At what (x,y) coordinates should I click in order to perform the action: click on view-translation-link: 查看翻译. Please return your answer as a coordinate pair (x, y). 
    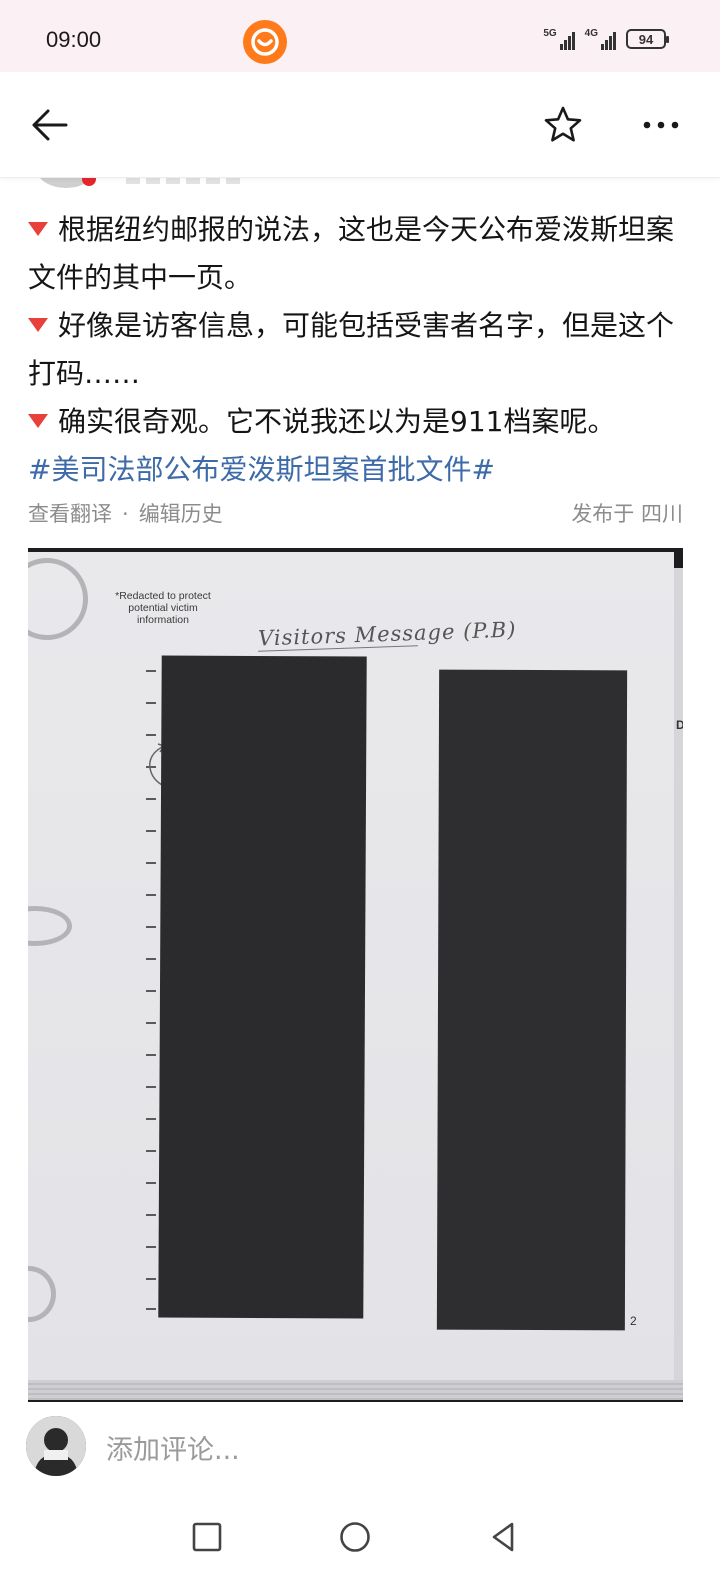
    Looking at the image, I should click on (70, 514).